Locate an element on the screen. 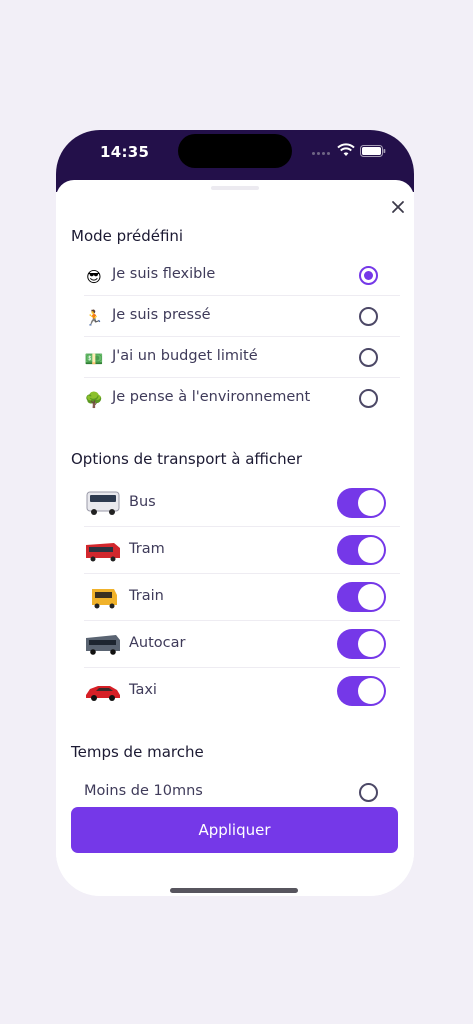 Image resolution: width=473 pixels, height=1024 pixels. mode-option-environment: 🌳 Je pense à l'environnement is located at coordinates (242, 399).